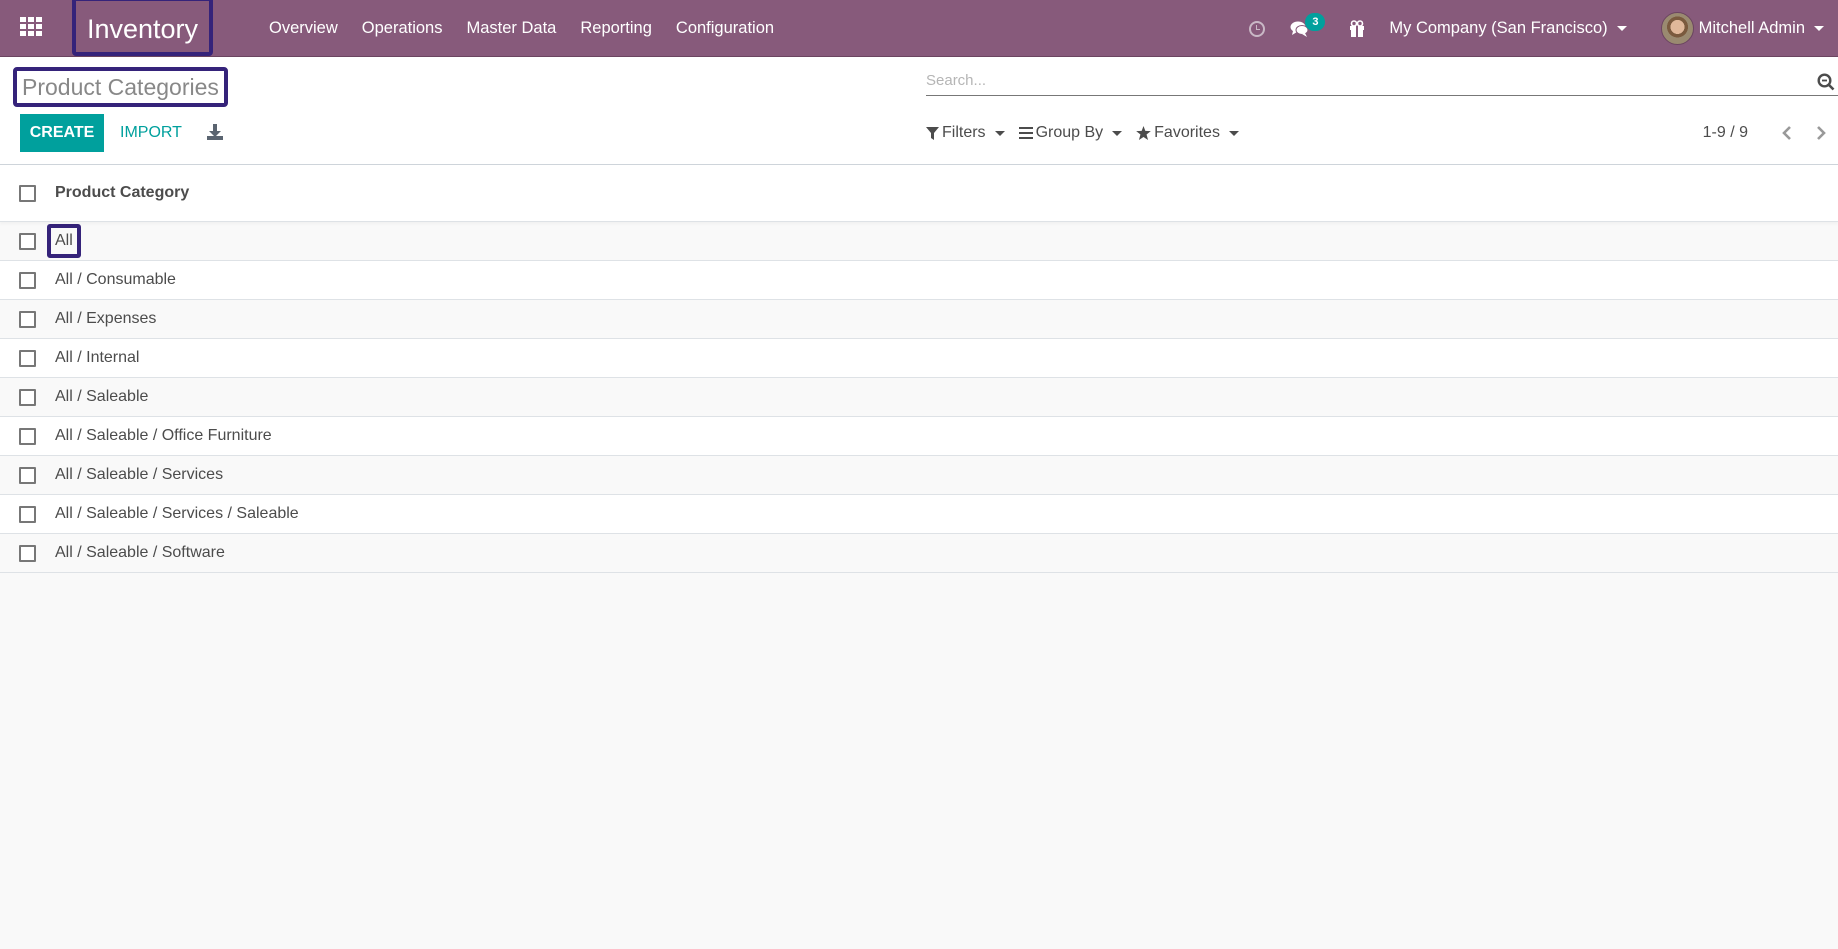 The image size is (1838, 949). I want to click on category-name: All, so click(64, 241).